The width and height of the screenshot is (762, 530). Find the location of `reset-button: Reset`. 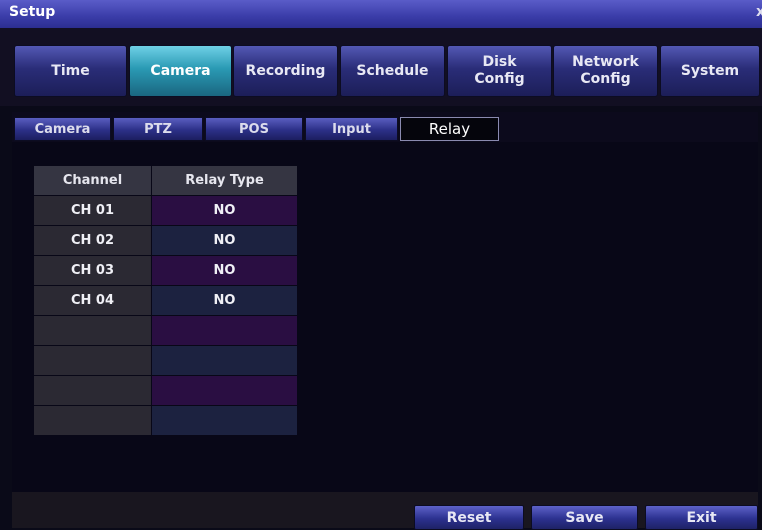

reset-button: Reset is located at coordinates (469, 517).